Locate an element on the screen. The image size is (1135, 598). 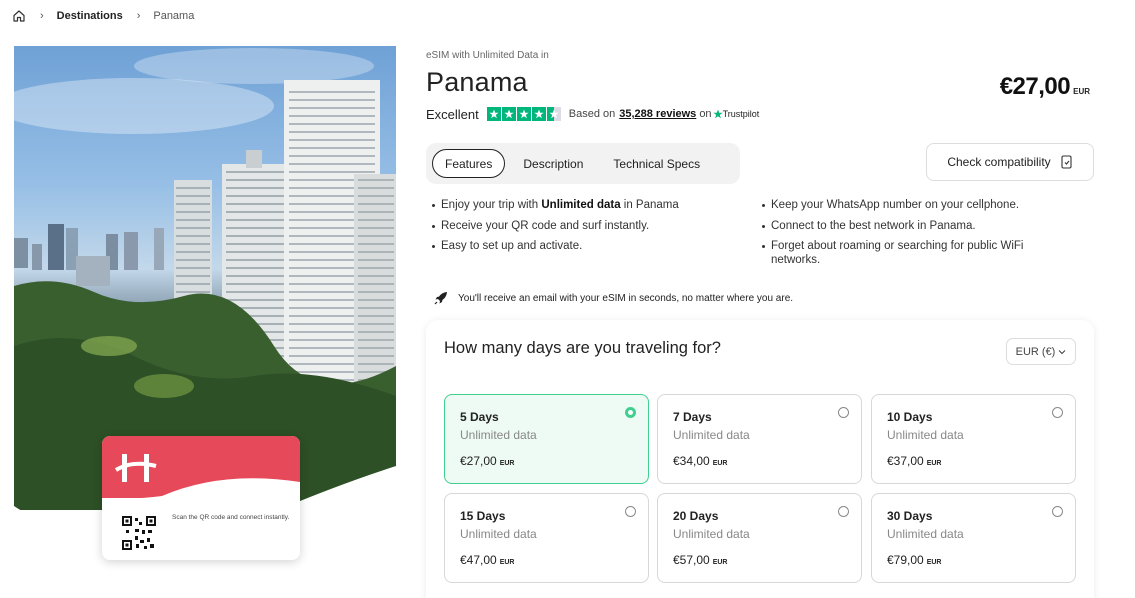
feature-item: Easy to set up and activate. is located at coordinates (592, 246).